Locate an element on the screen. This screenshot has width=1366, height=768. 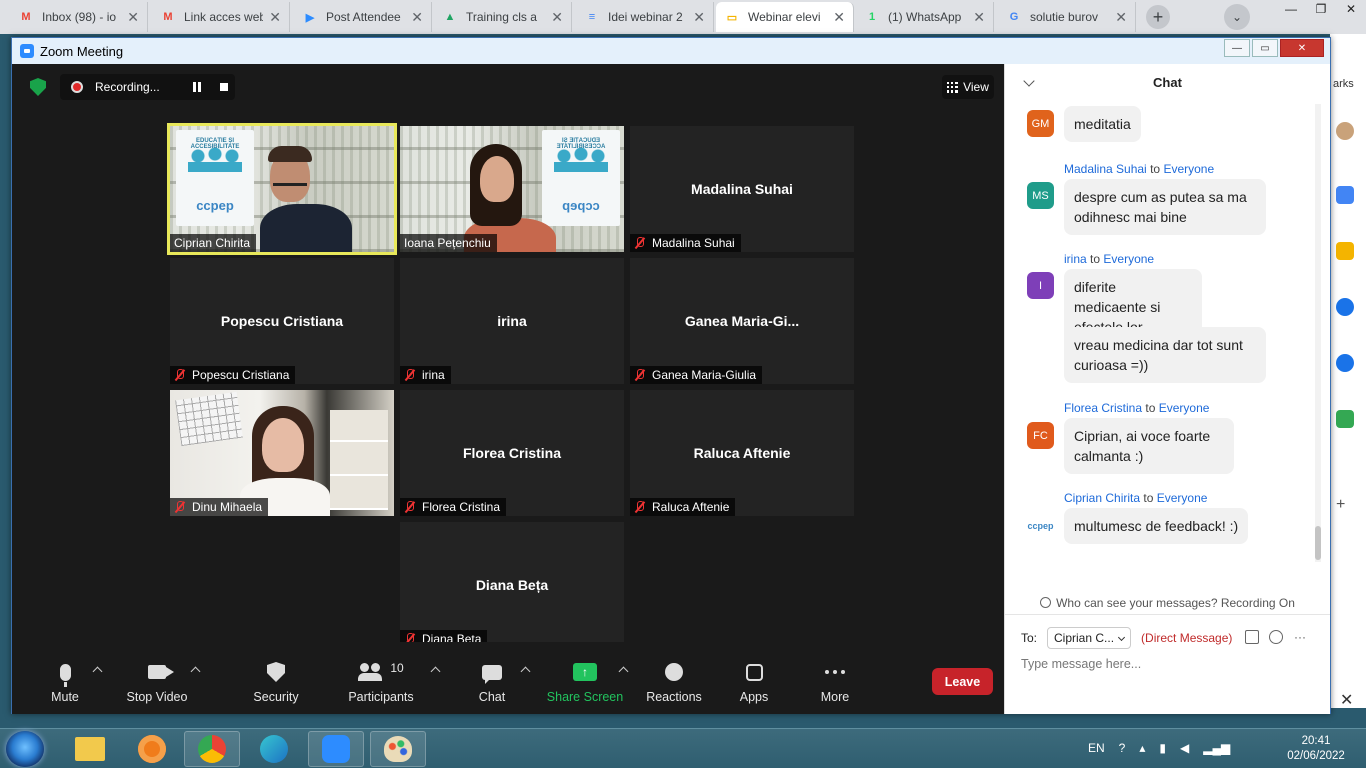
tab-title: Inbox (98) - io is located at coordinates (79, 17).